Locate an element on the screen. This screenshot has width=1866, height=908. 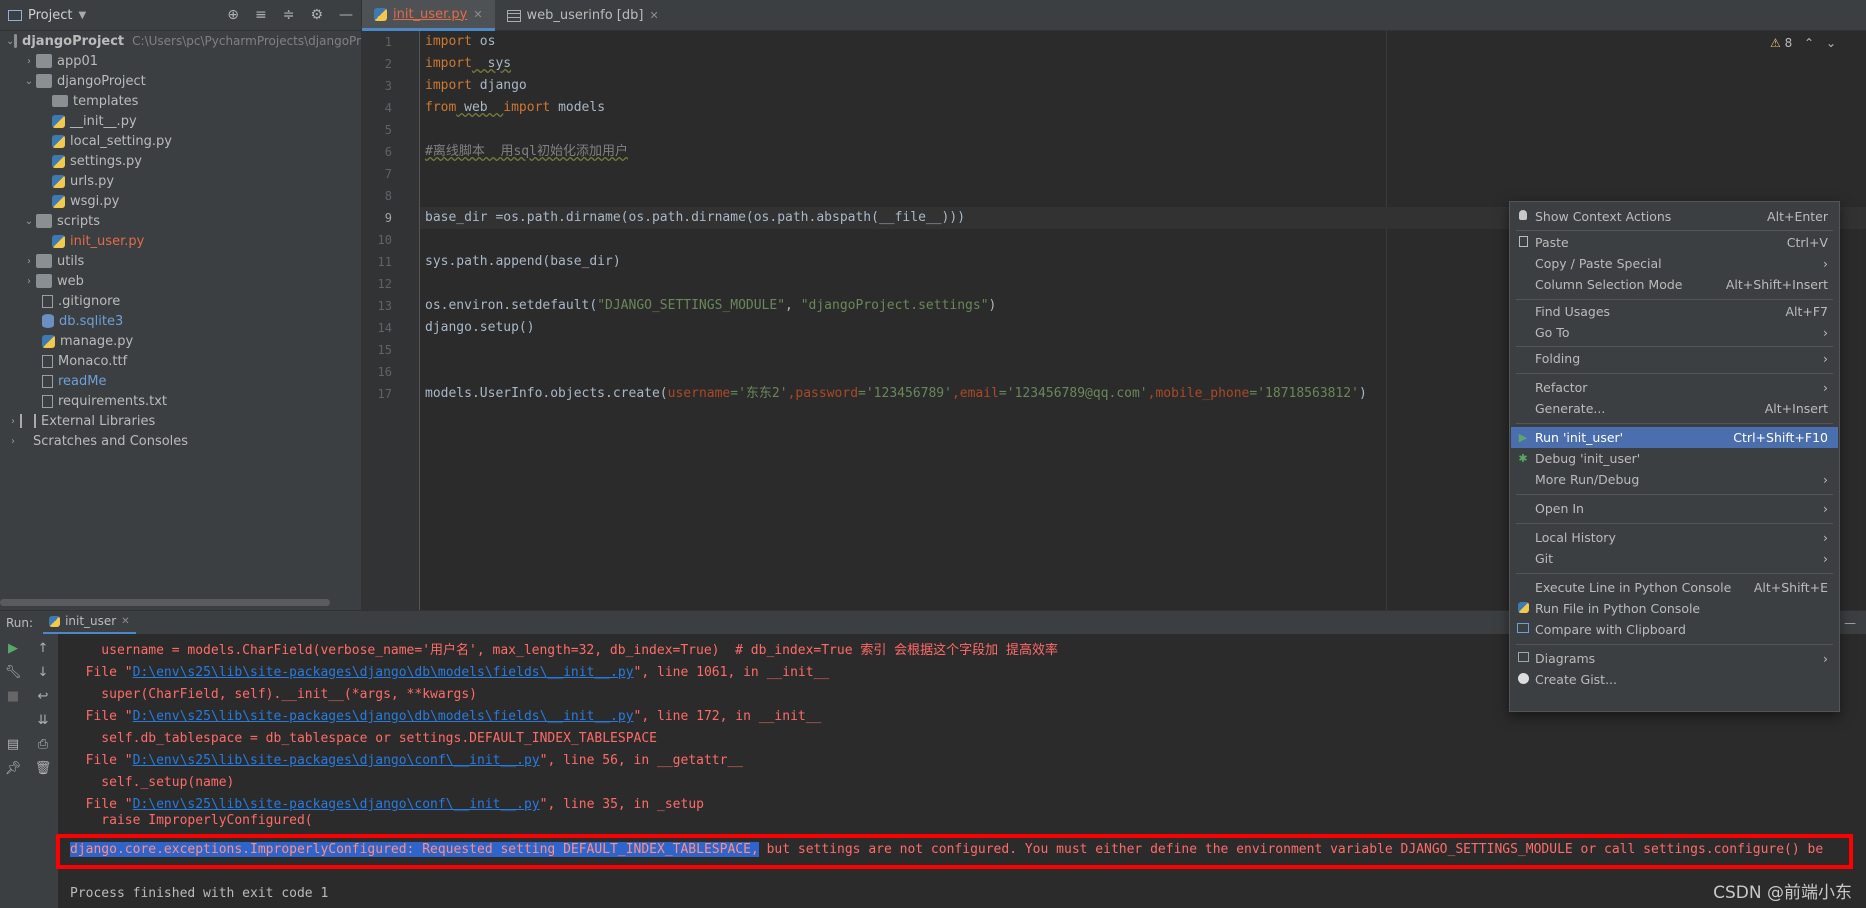
tree-item-readme: readMe is located at coordinates (180, 381).